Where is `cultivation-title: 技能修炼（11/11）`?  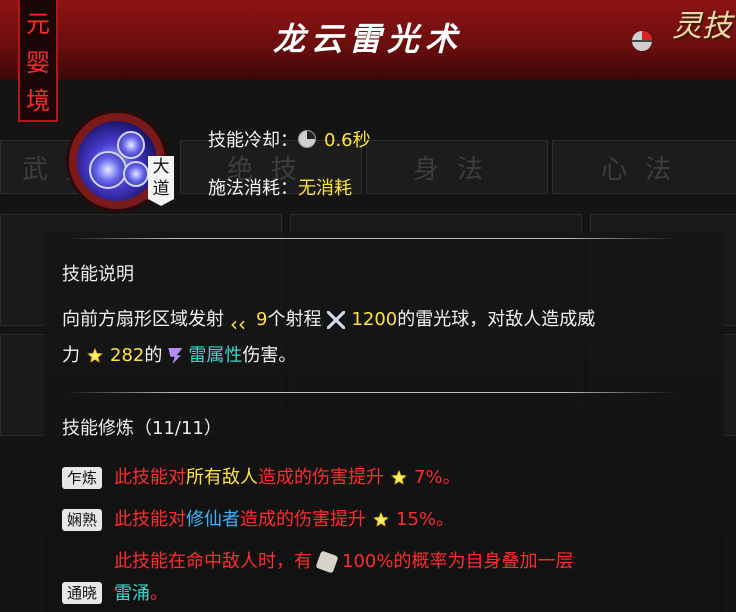
cultivation-title: 技能修炼（11/11） is located at coordinates (142, 428).